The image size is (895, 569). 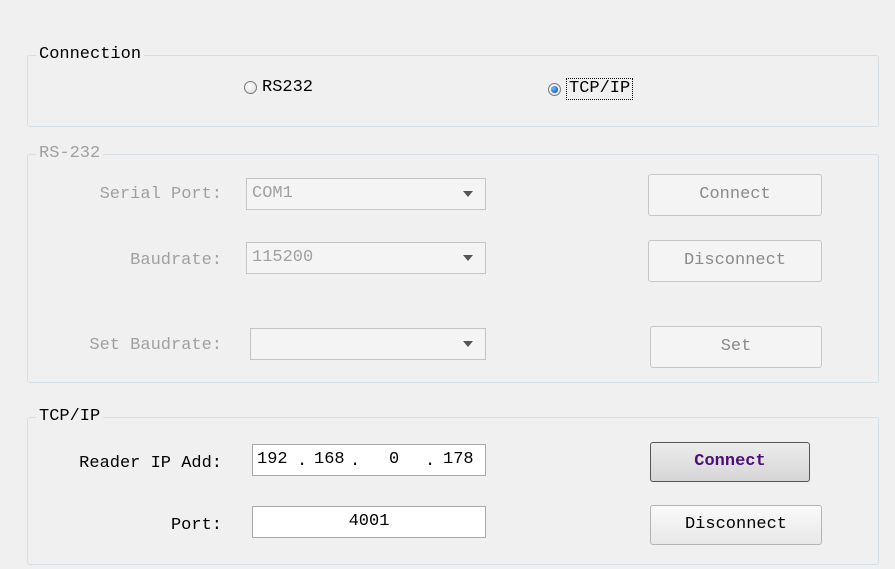 I want to click on reader-ip-label: Reader IP Add:, so click(x=150, y=463).